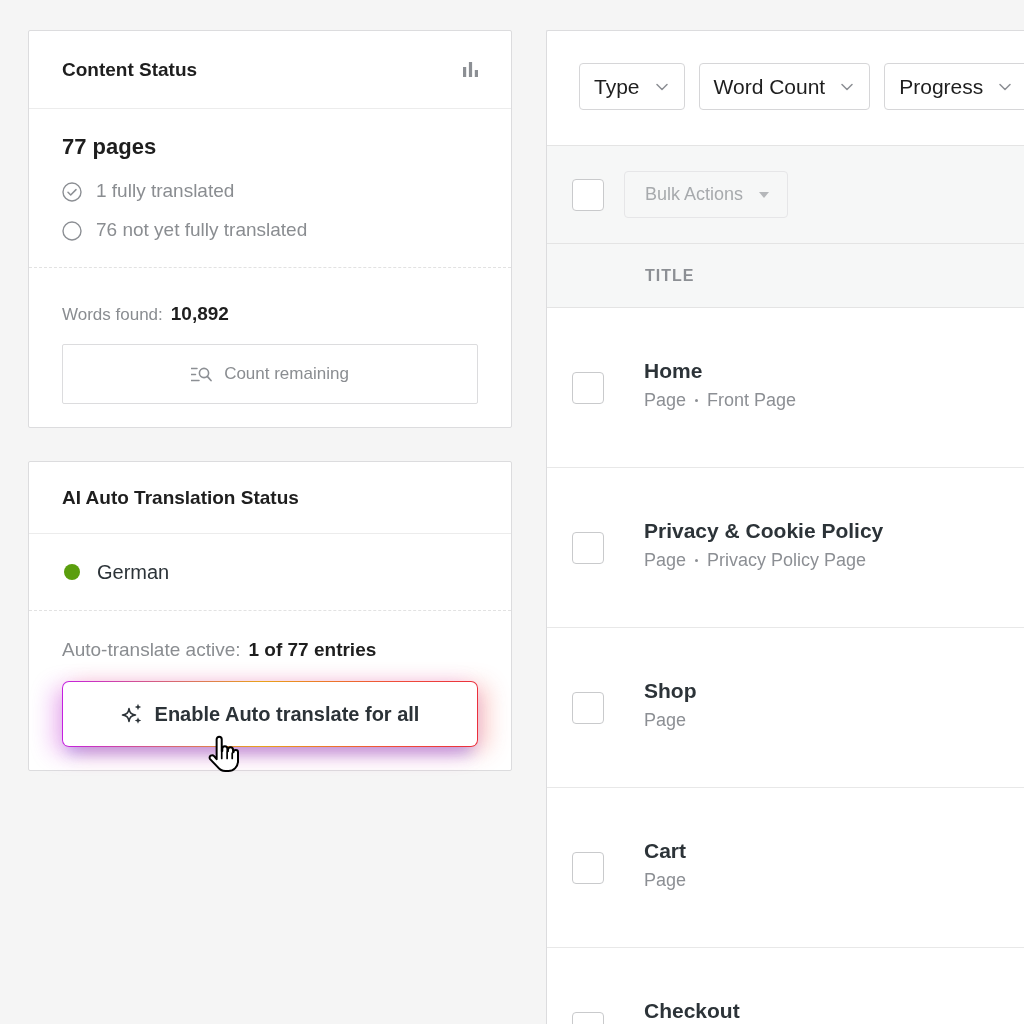  What do you see at coordinates (764, 194) in the screenshot?
I see `caret-down-icon` at bounding box center [764, 194].